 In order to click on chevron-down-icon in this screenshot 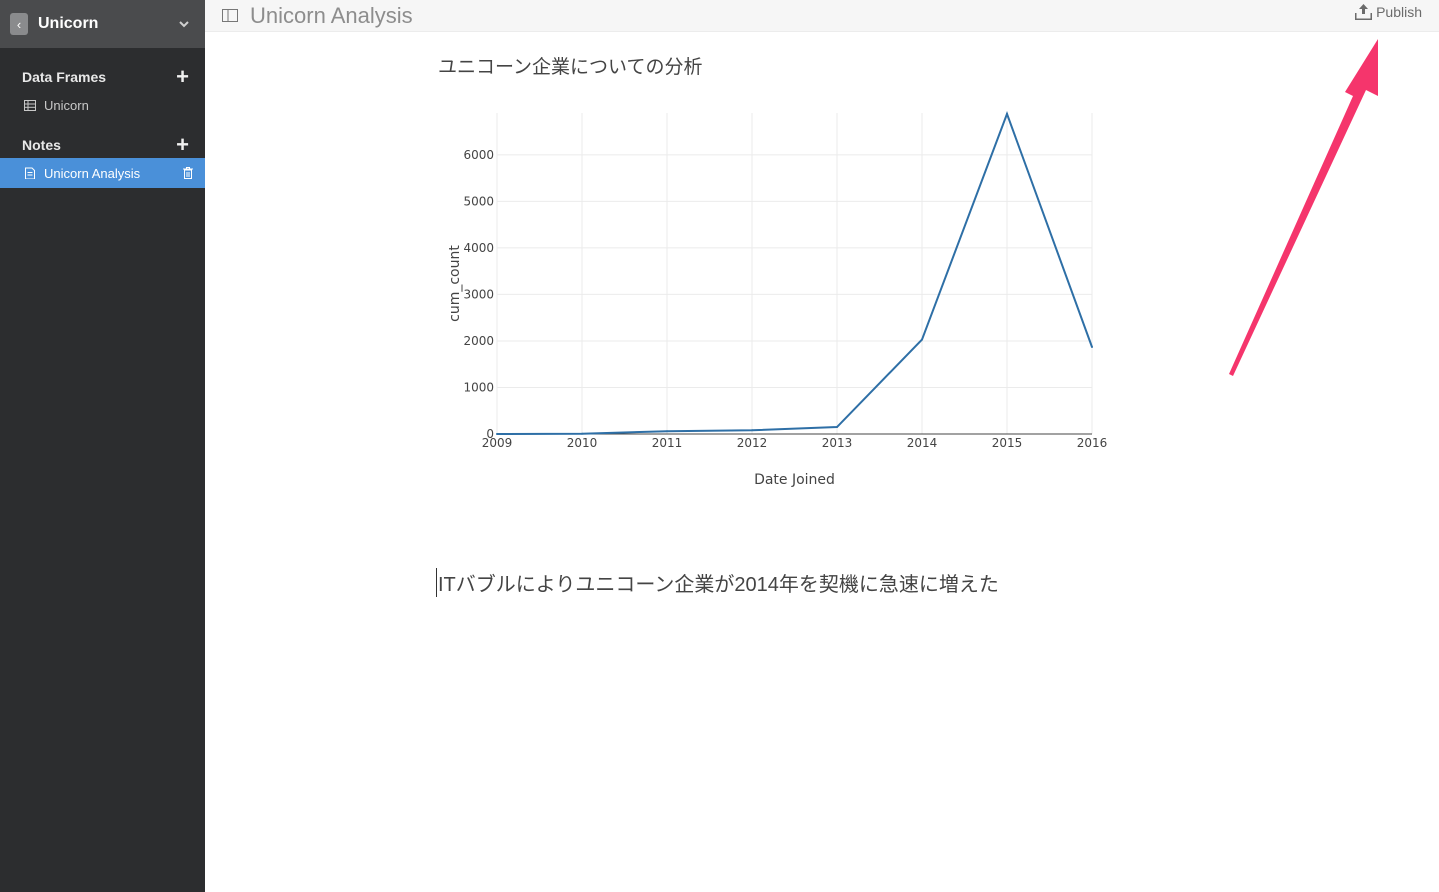, I will do `click(184, 24)`.